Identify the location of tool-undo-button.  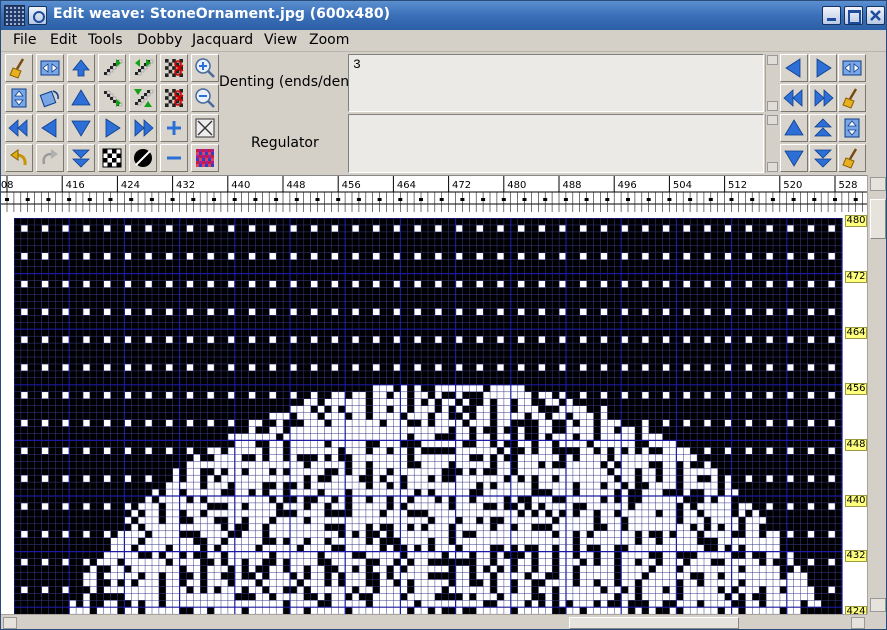
(19, 158).